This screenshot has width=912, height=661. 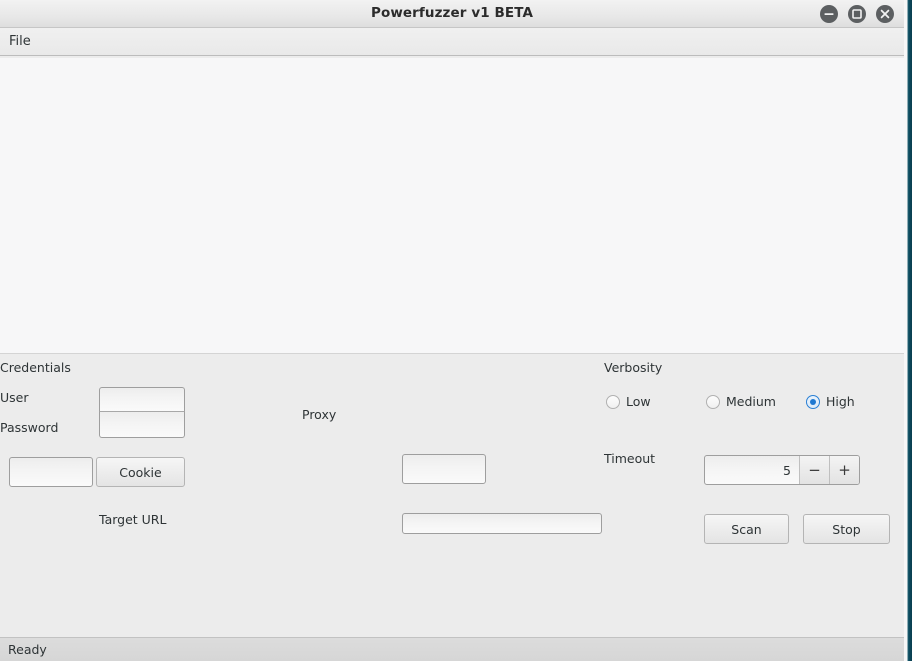 I want to click on radio-verbosity-high: High, so click(x=830, y=401).